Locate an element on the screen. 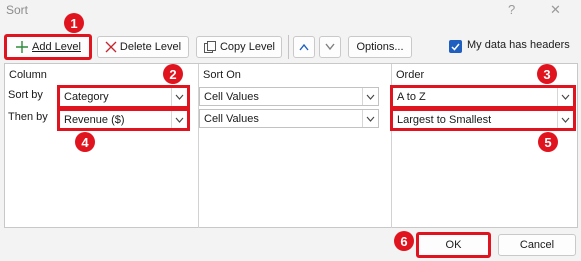 The height and width of the screenshot is (261, 581). callout-badge-5: 5 is located at coordinates (548, 142).